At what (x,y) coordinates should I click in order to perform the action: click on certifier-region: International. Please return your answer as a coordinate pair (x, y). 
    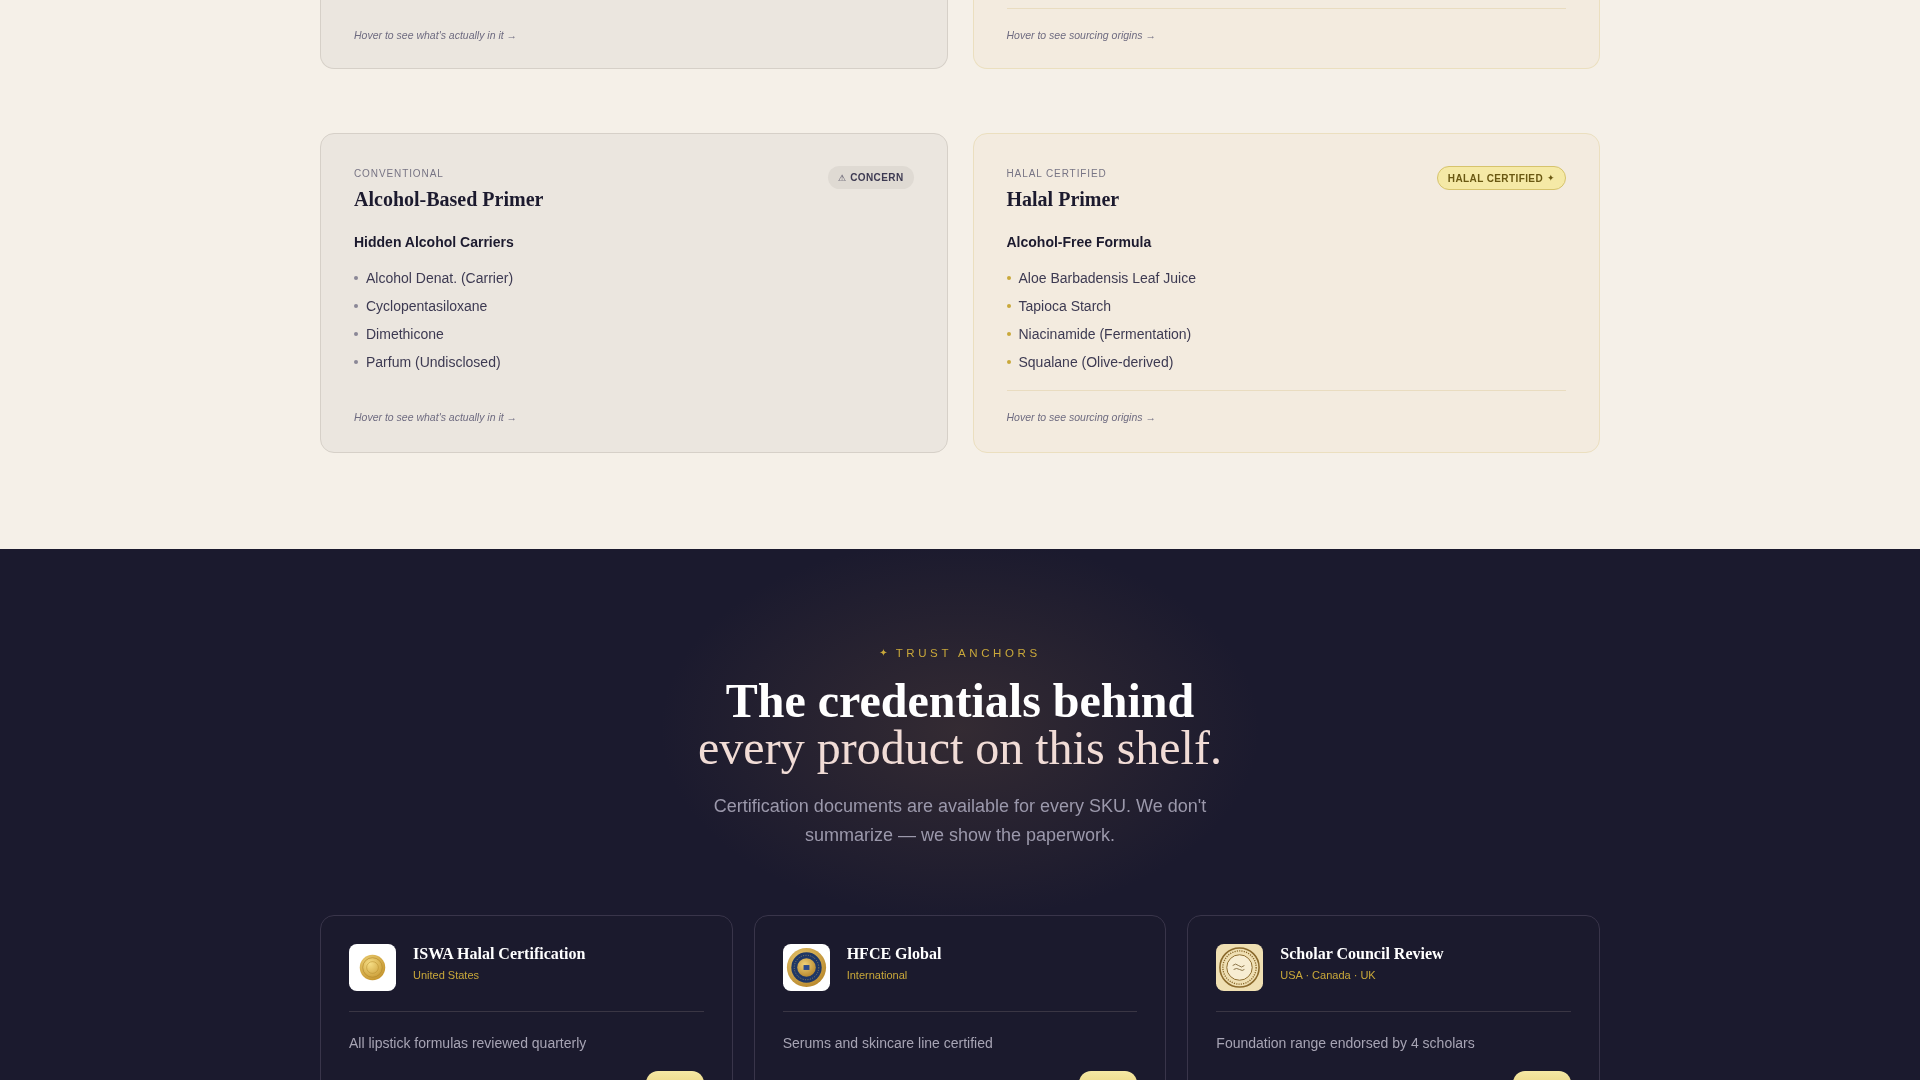
    Looking at the image, I should click on (877, 975).